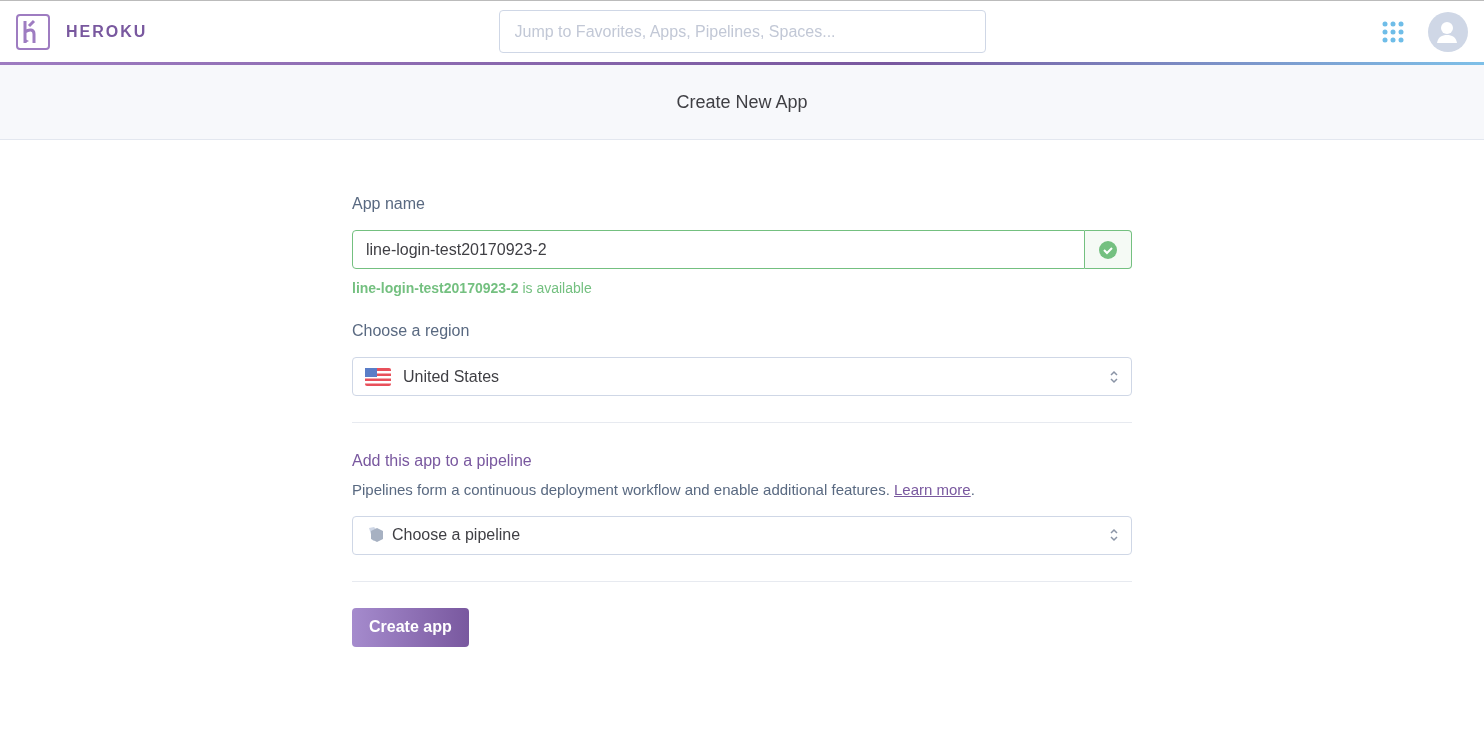 The width and height of the screenshot is (1484, 733). I want to click on pipeline-select: Choose a pipeline, so click(742, 535).